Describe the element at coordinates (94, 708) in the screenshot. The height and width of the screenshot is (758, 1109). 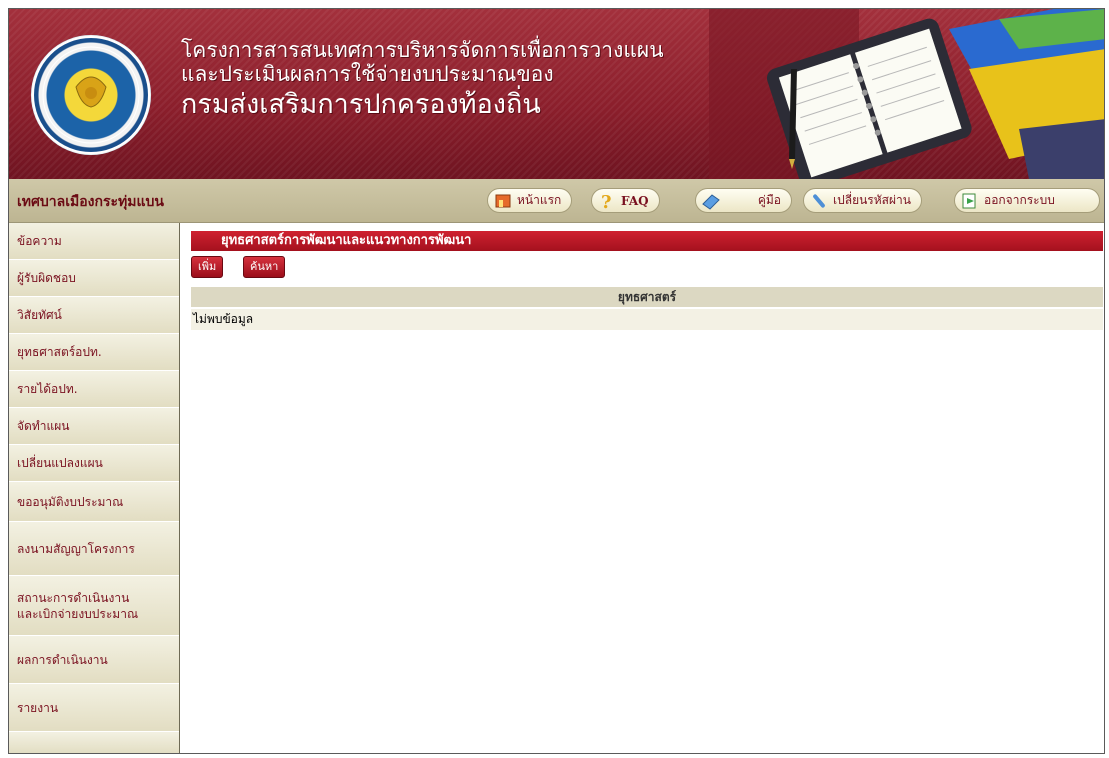
I see `sidebar-item-reports: รายงาน` at that location.